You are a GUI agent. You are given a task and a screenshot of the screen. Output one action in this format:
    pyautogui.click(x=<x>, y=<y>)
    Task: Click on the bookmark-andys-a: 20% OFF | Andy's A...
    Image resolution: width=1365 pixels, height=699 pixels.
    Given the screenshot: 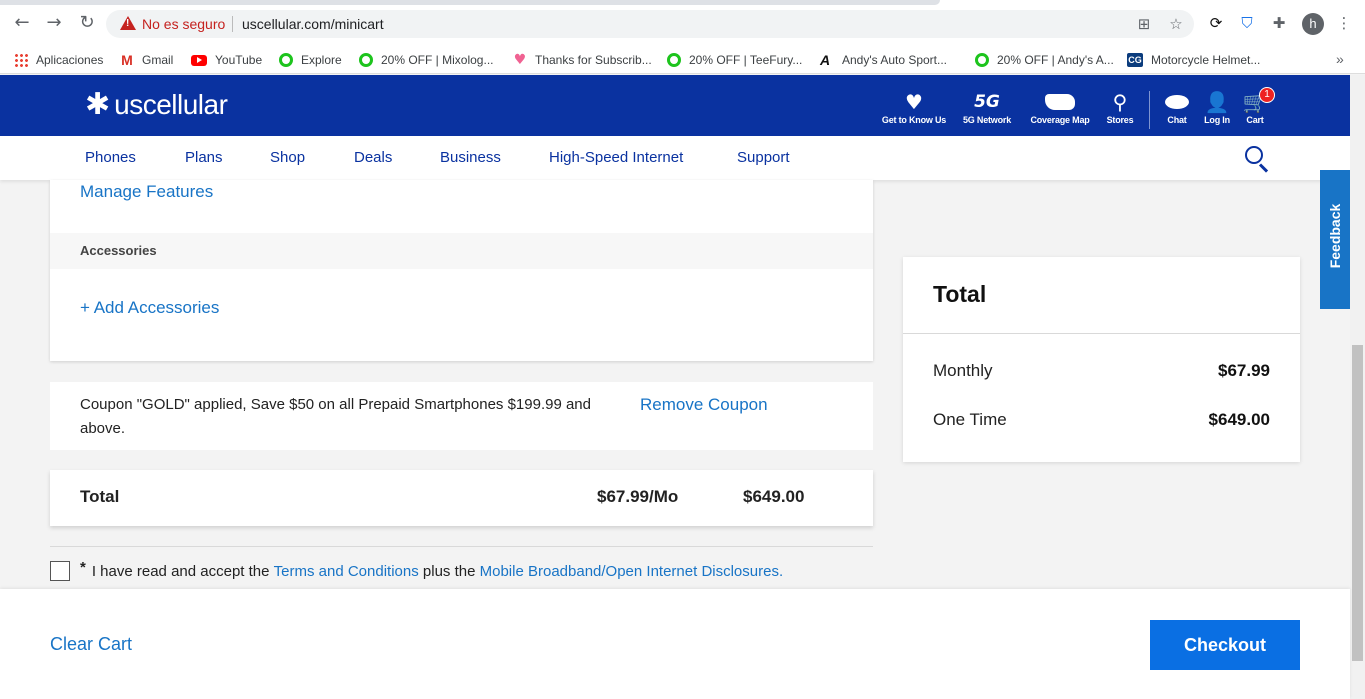 What is the action you would take?
    pyautogui.click(x=1044, y=60)
    